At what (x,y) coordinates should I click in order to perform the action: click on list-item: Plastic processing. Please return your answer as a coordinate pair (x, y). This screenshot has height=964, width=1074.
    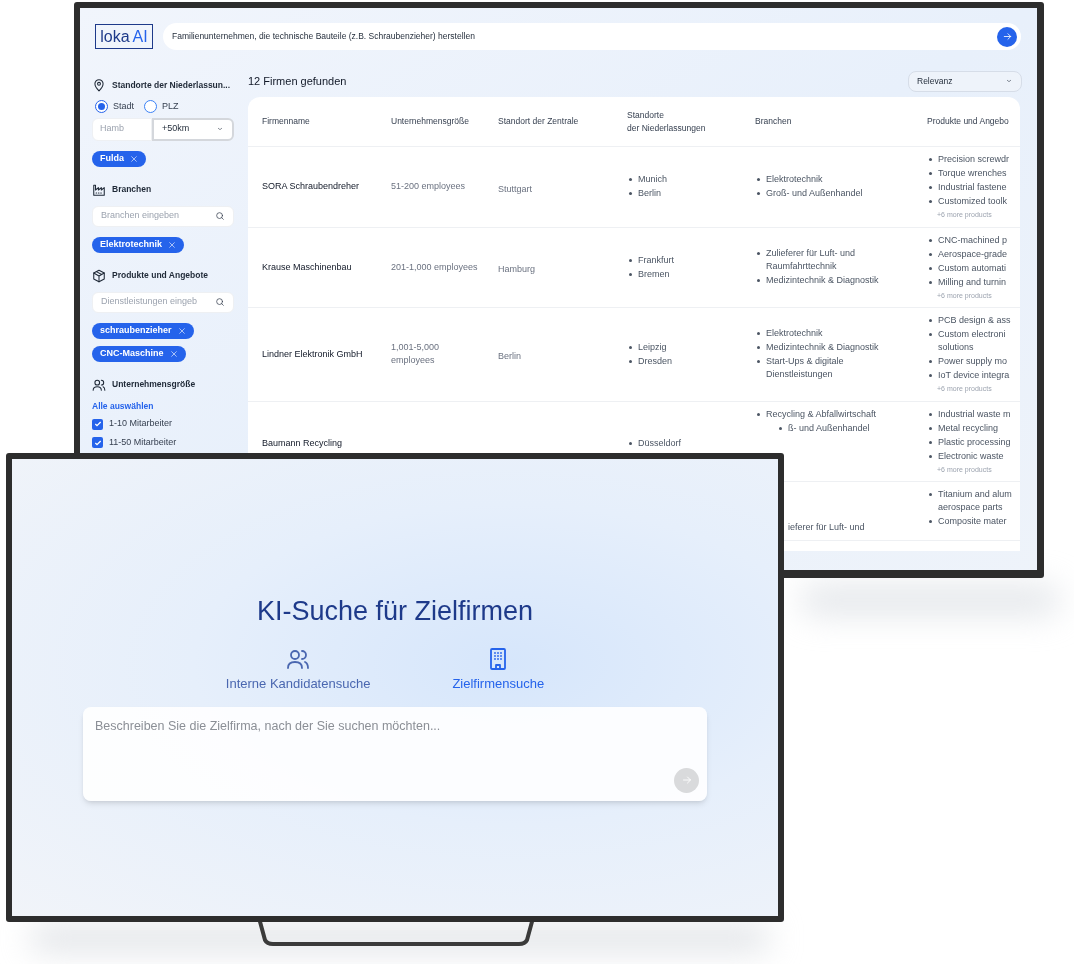
    Looking at the image, I should click on (974, 442).